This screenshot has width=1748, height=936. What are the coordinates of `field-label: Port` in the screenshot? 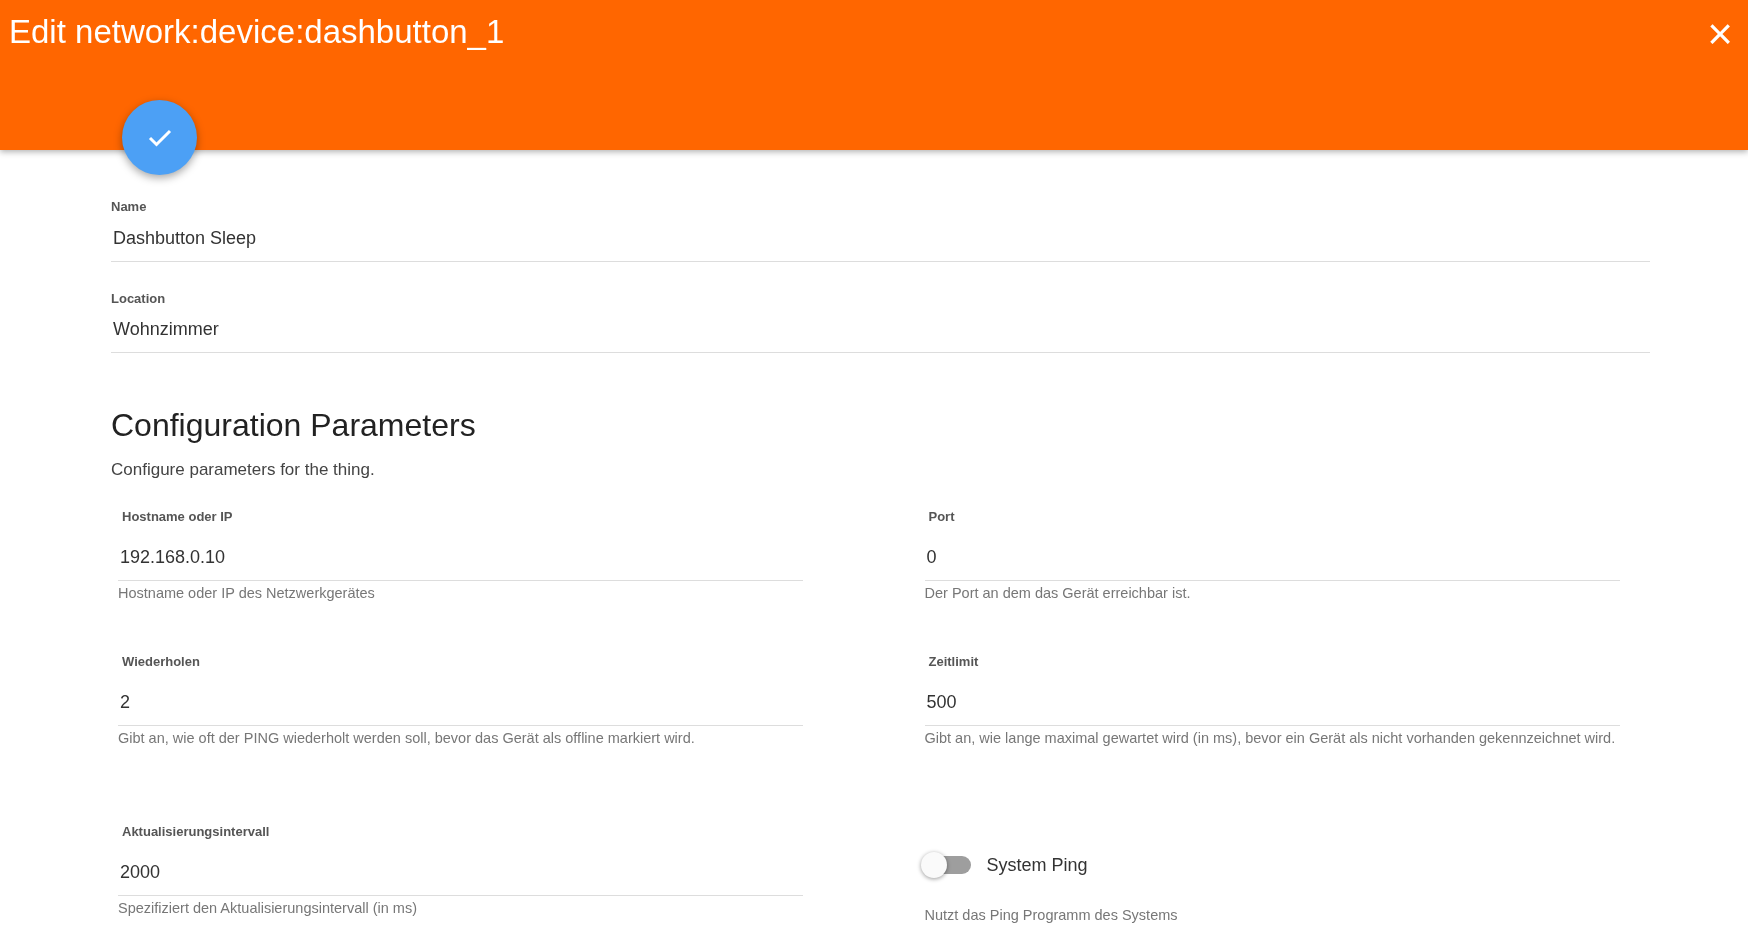 It's located at (941, 516).